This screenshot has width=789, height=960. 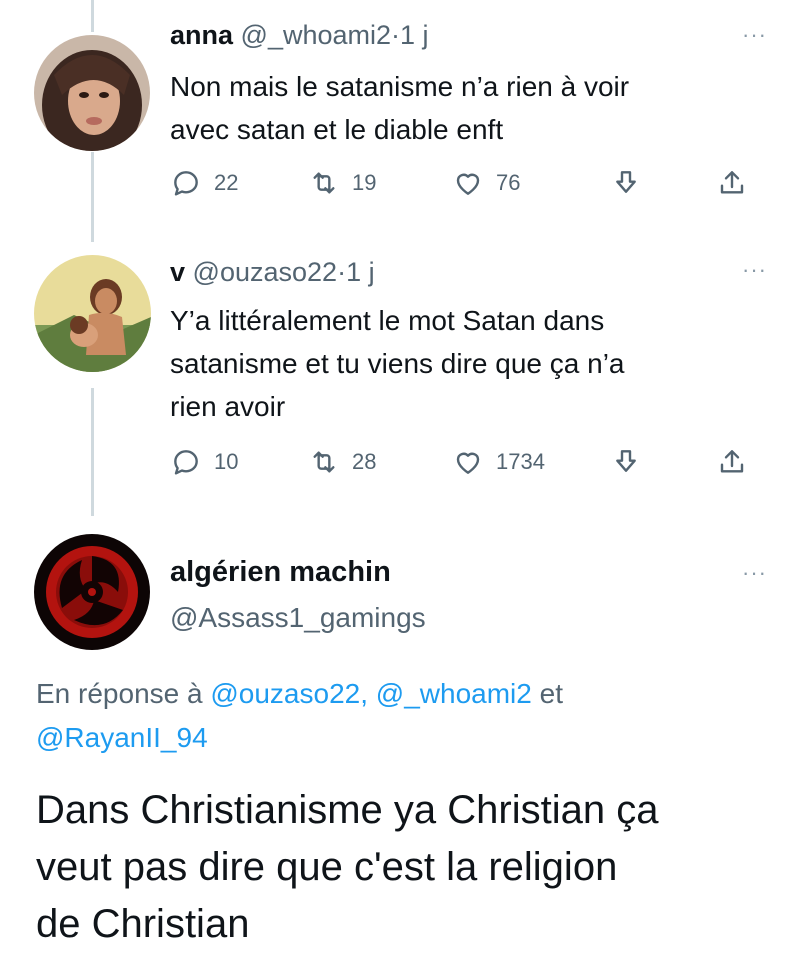 I want to click on tweet-text-line: avec satan et le diable enft, so click(x=337, y=129).